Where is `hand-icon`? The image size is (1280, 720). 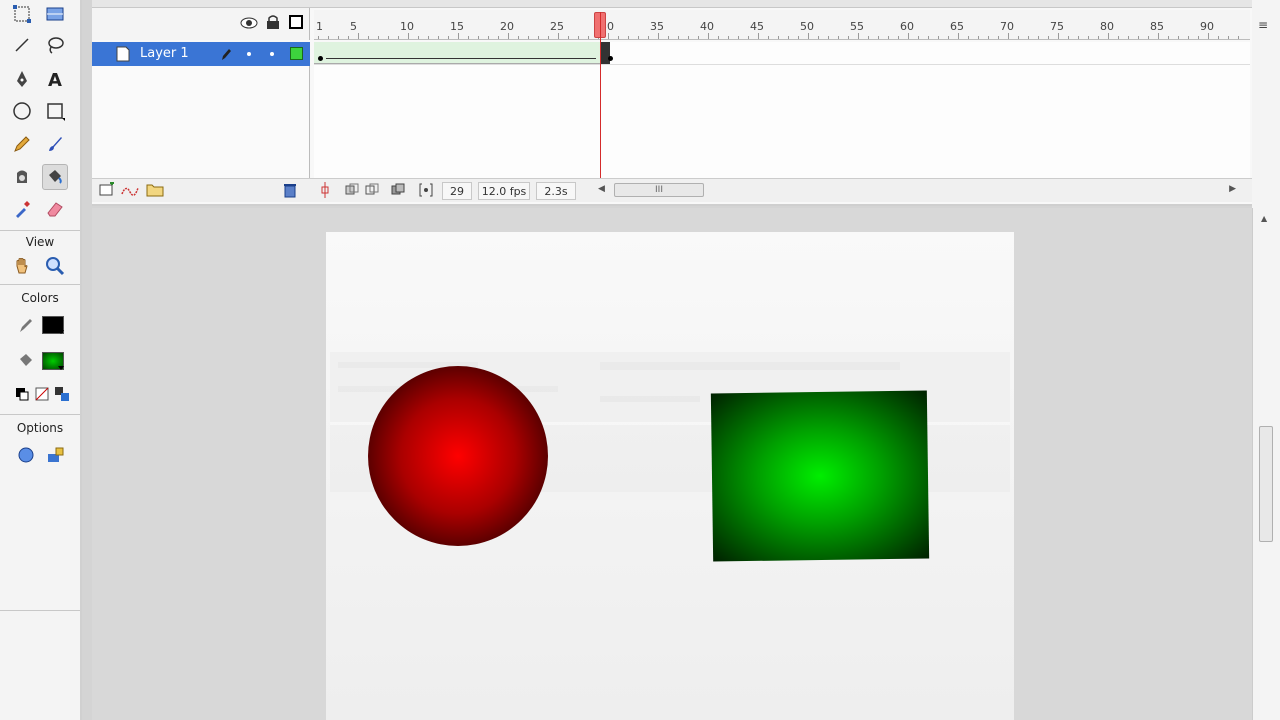
hand-icon is located at coordinates (22, 266).